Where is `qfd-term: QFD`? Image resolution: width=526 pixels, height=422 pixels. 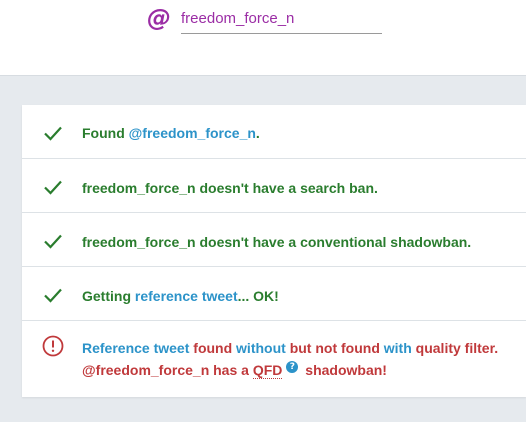 qfd-term: QFD is located at coordinates (267, 370).